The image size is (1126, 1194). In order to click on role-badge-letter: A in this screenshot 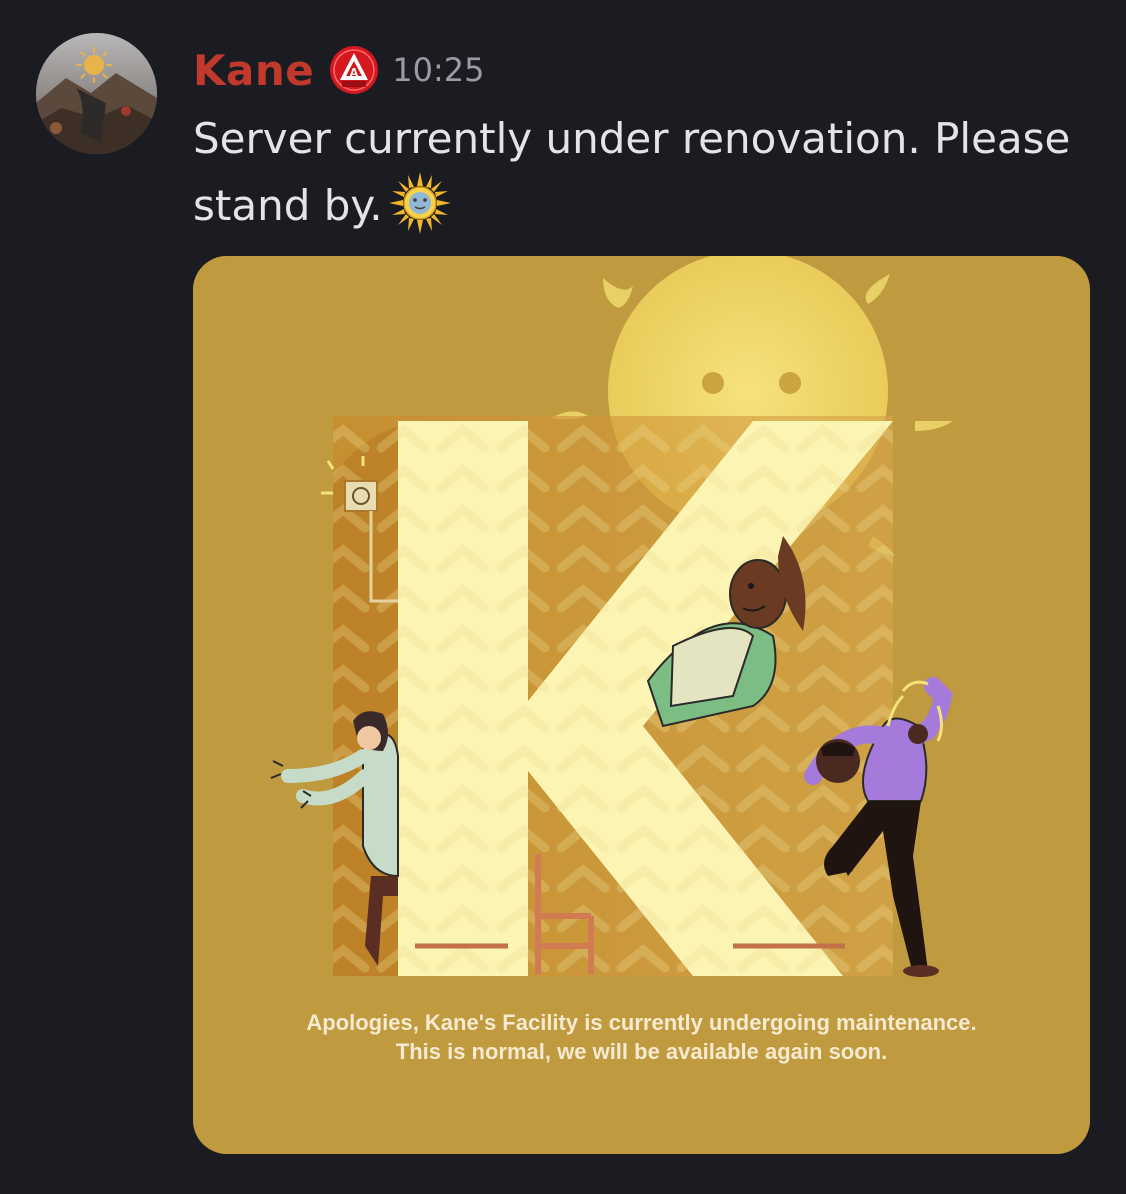, I will do `click(355, 72)`.